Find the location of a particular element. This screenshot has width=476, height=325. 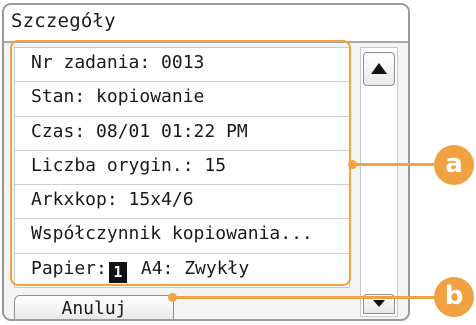

list-item-paper: Papier: 1 A4: Zwykły is located at coordinates (182, 271).